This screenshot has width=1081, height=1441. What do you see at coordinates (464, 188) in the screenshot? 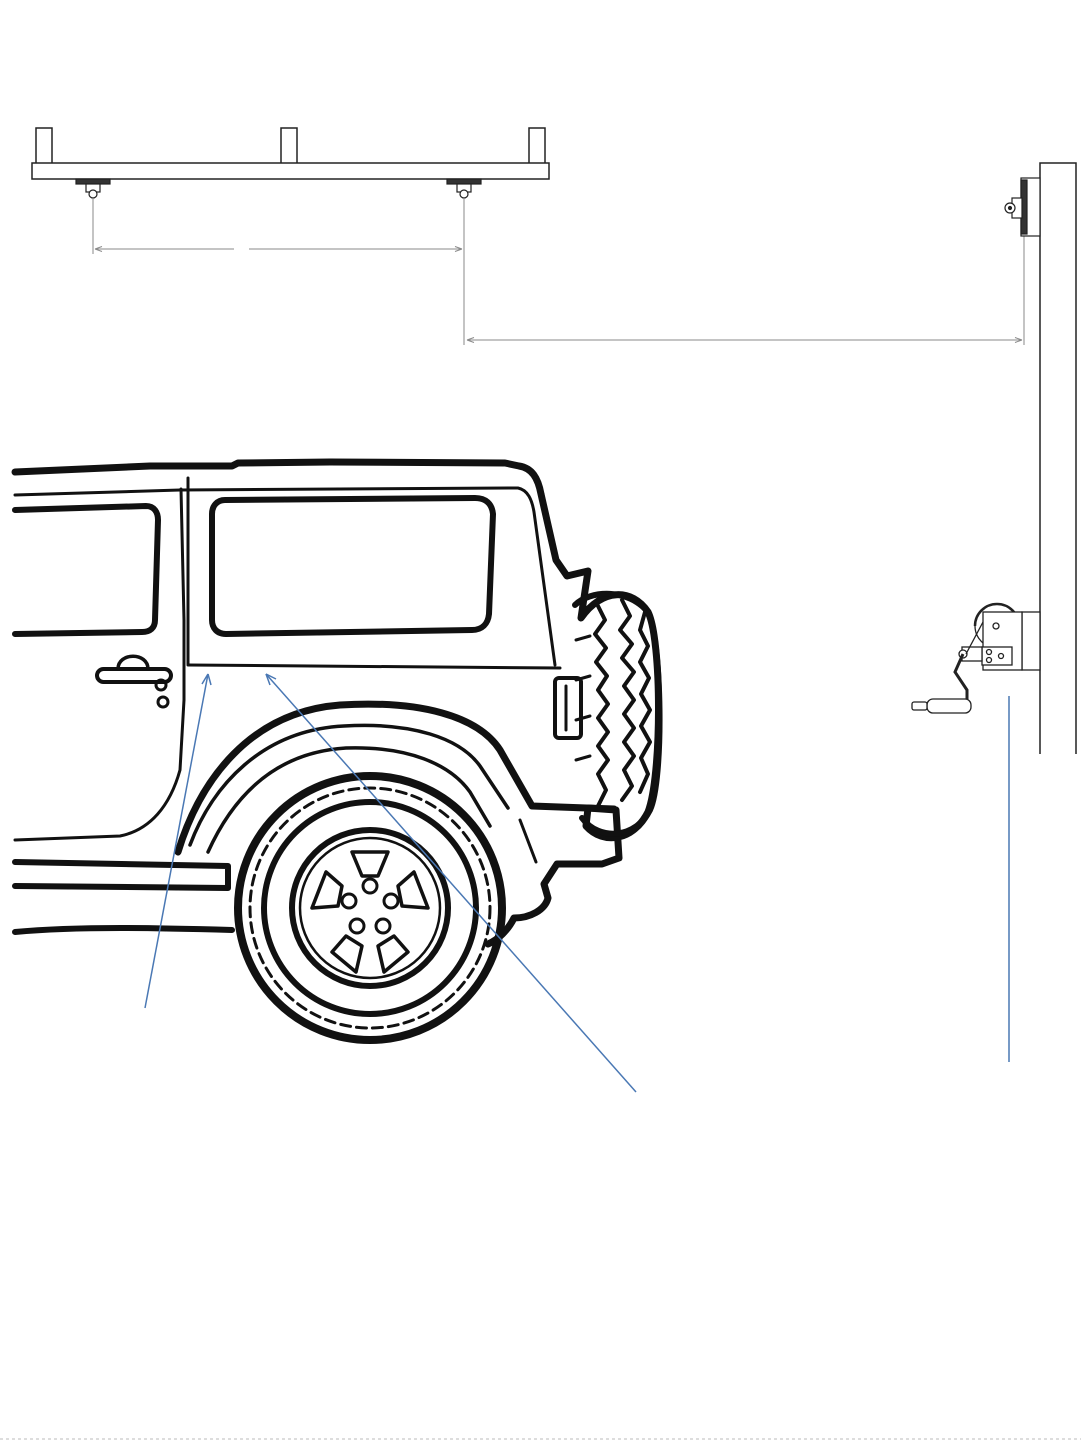
I see `ceiling-pulley-right` at bounding box center [464, 188].